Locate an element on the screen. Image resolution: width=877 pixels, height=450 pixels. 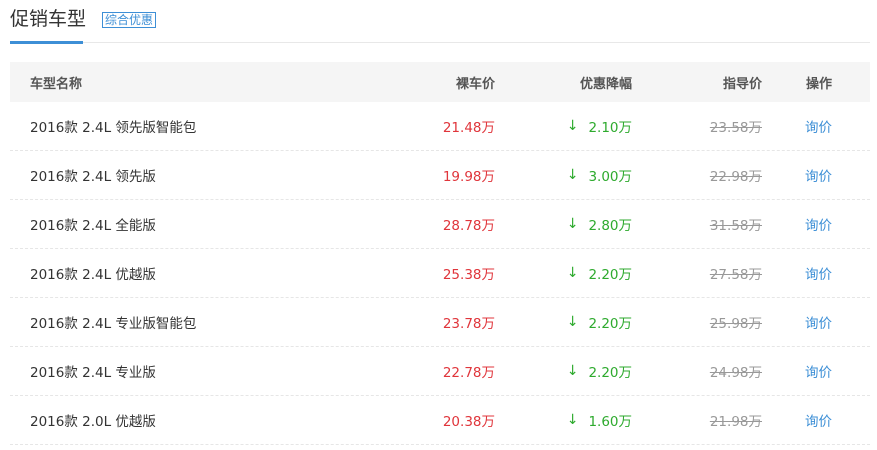
model-name: 2016款 2.4L 专业版智能包 is located at coordinates (113, 324).